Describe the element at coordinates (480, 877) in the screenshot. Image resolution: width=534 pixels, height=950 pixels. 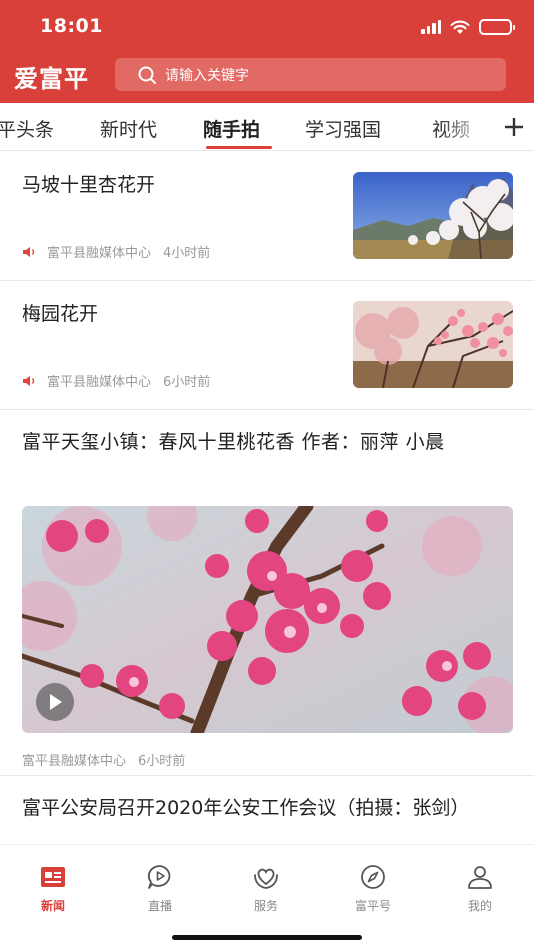
I see `profile-icon` at that location.